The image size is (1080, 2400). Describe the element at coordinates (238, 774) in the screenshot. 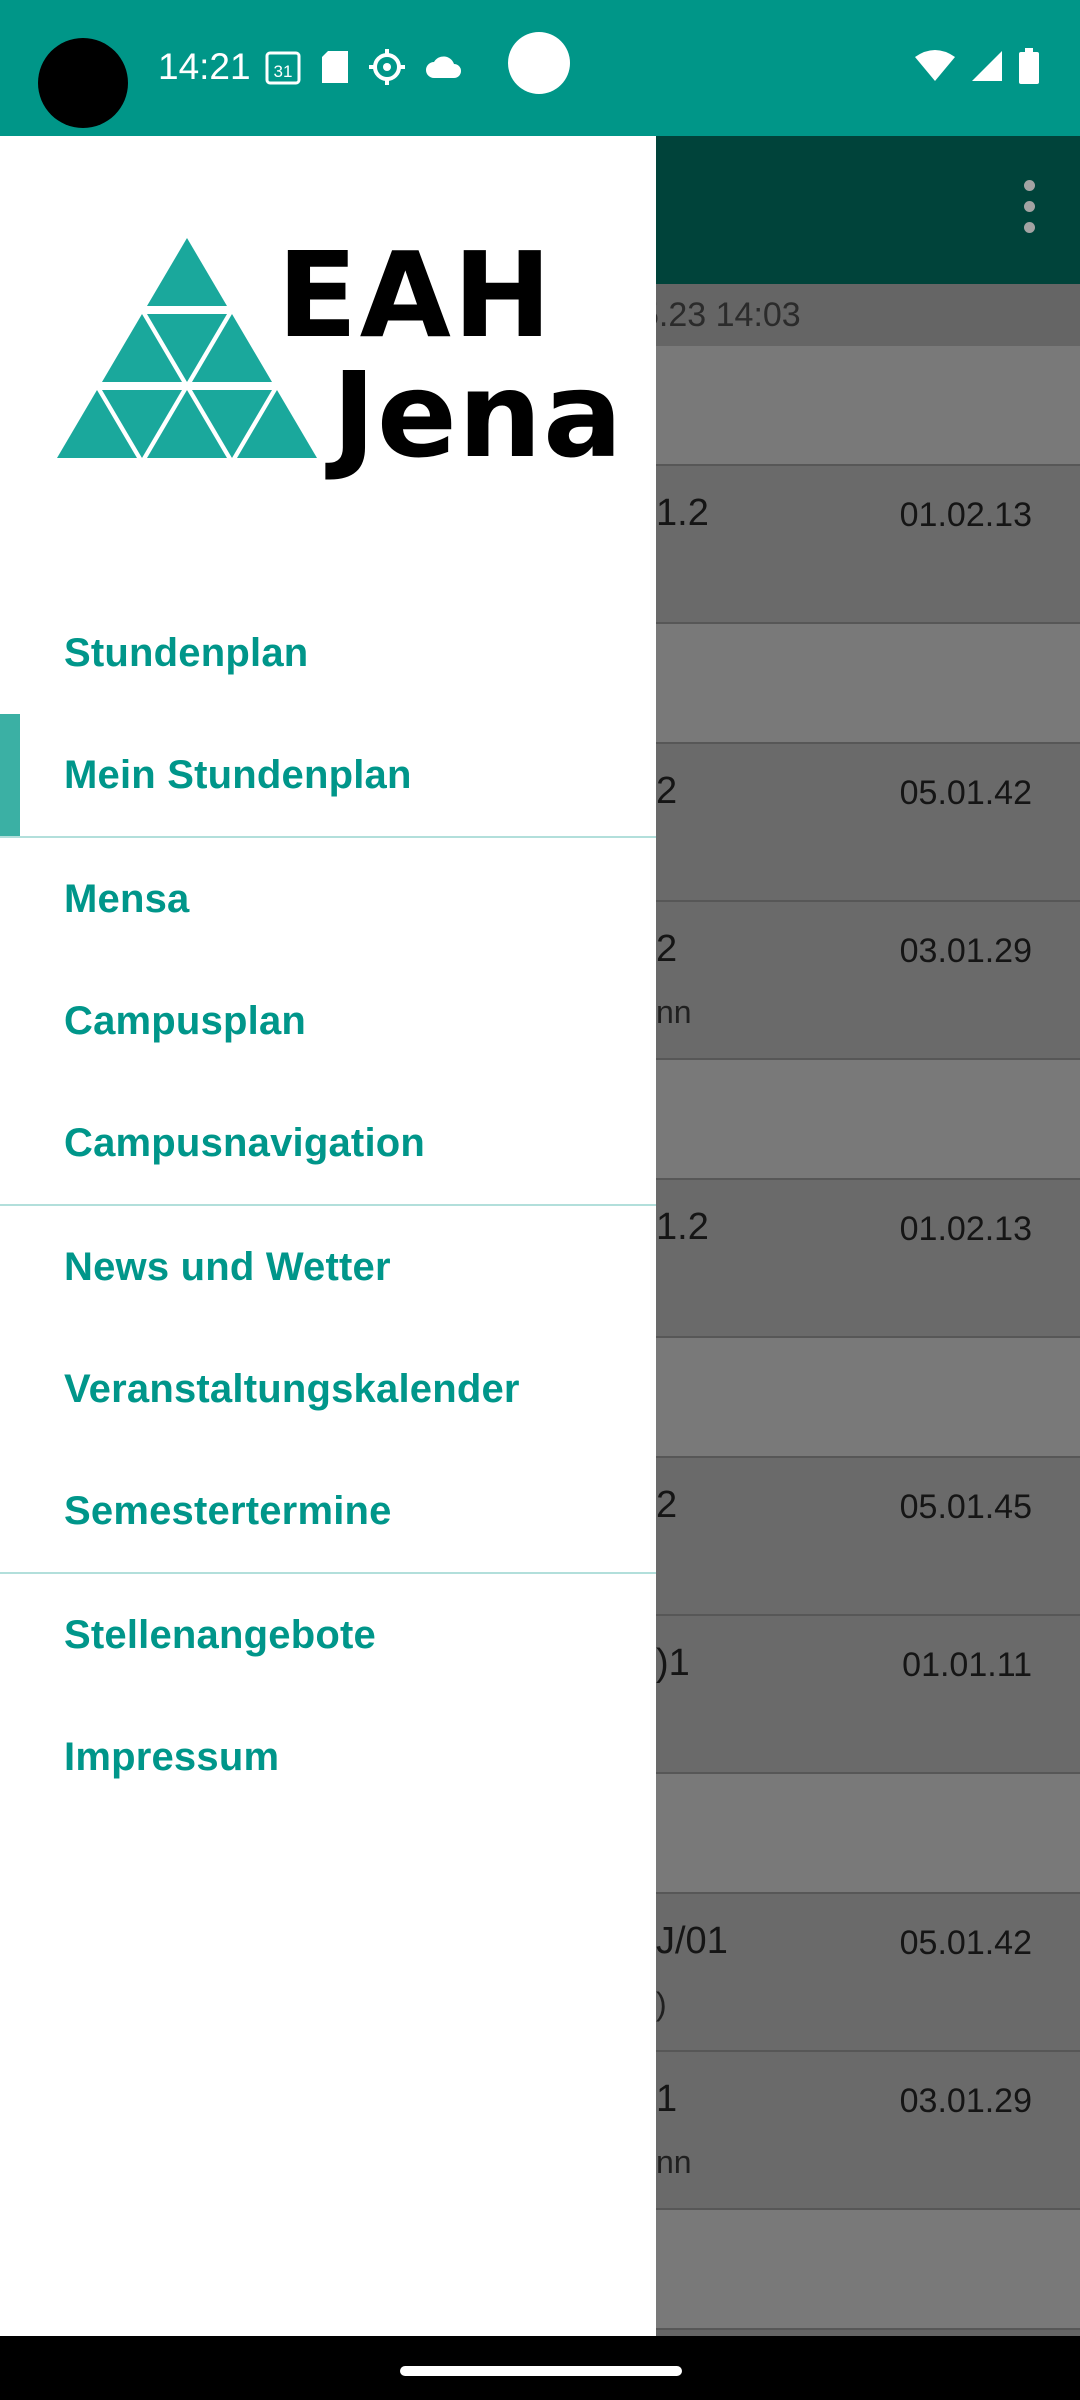

I see `menu-item-label: Mein Stundenplan` at that location.